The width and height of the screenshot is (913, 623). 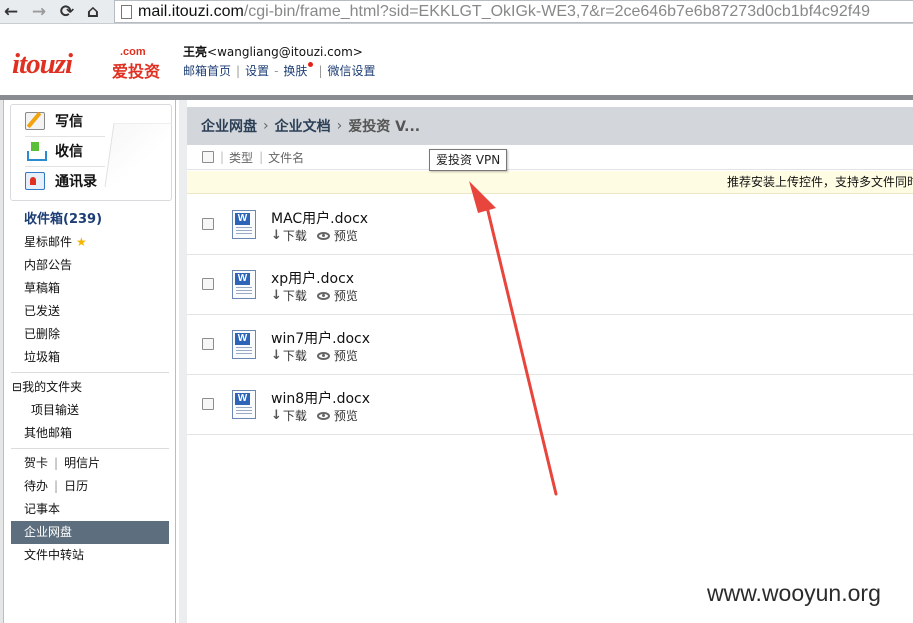 What do you see at coordinates (550, 285) in the screenshot?
I see `file-row: W xp用户.docx ↓ 下载 预览` at bounding box center [550, 285].